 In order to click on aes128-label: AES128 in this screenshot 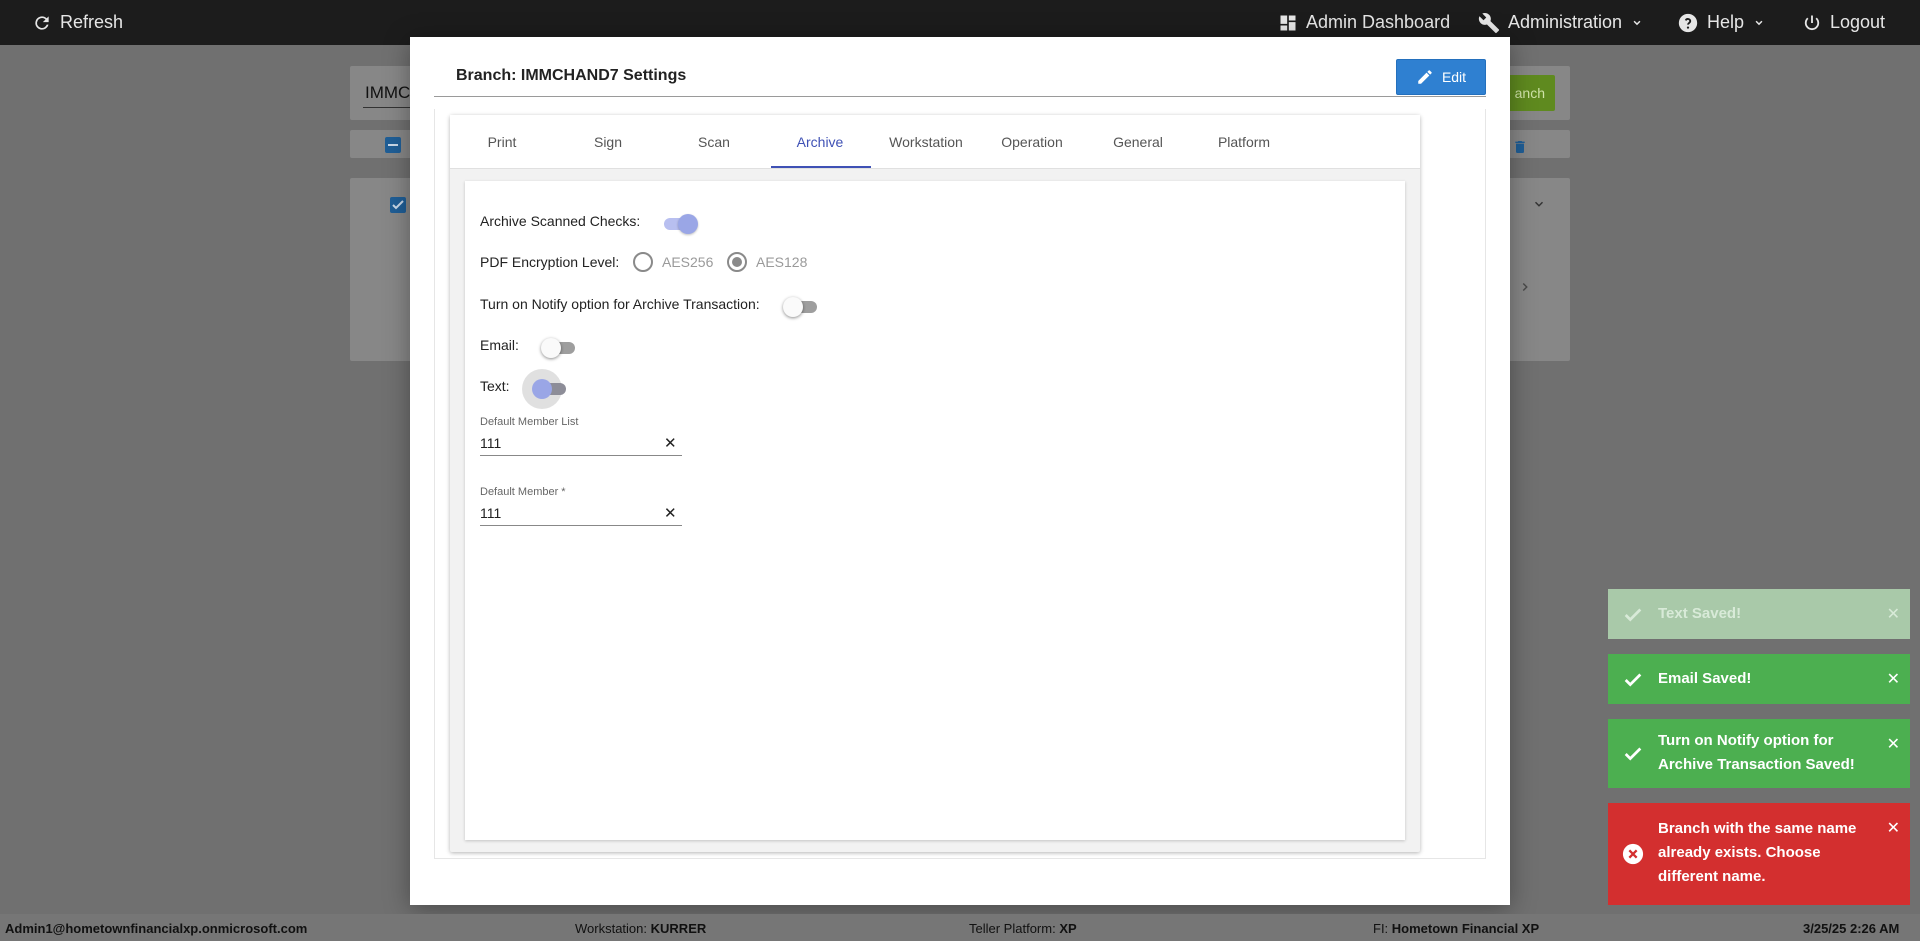, I will do `click(782, 262)`.